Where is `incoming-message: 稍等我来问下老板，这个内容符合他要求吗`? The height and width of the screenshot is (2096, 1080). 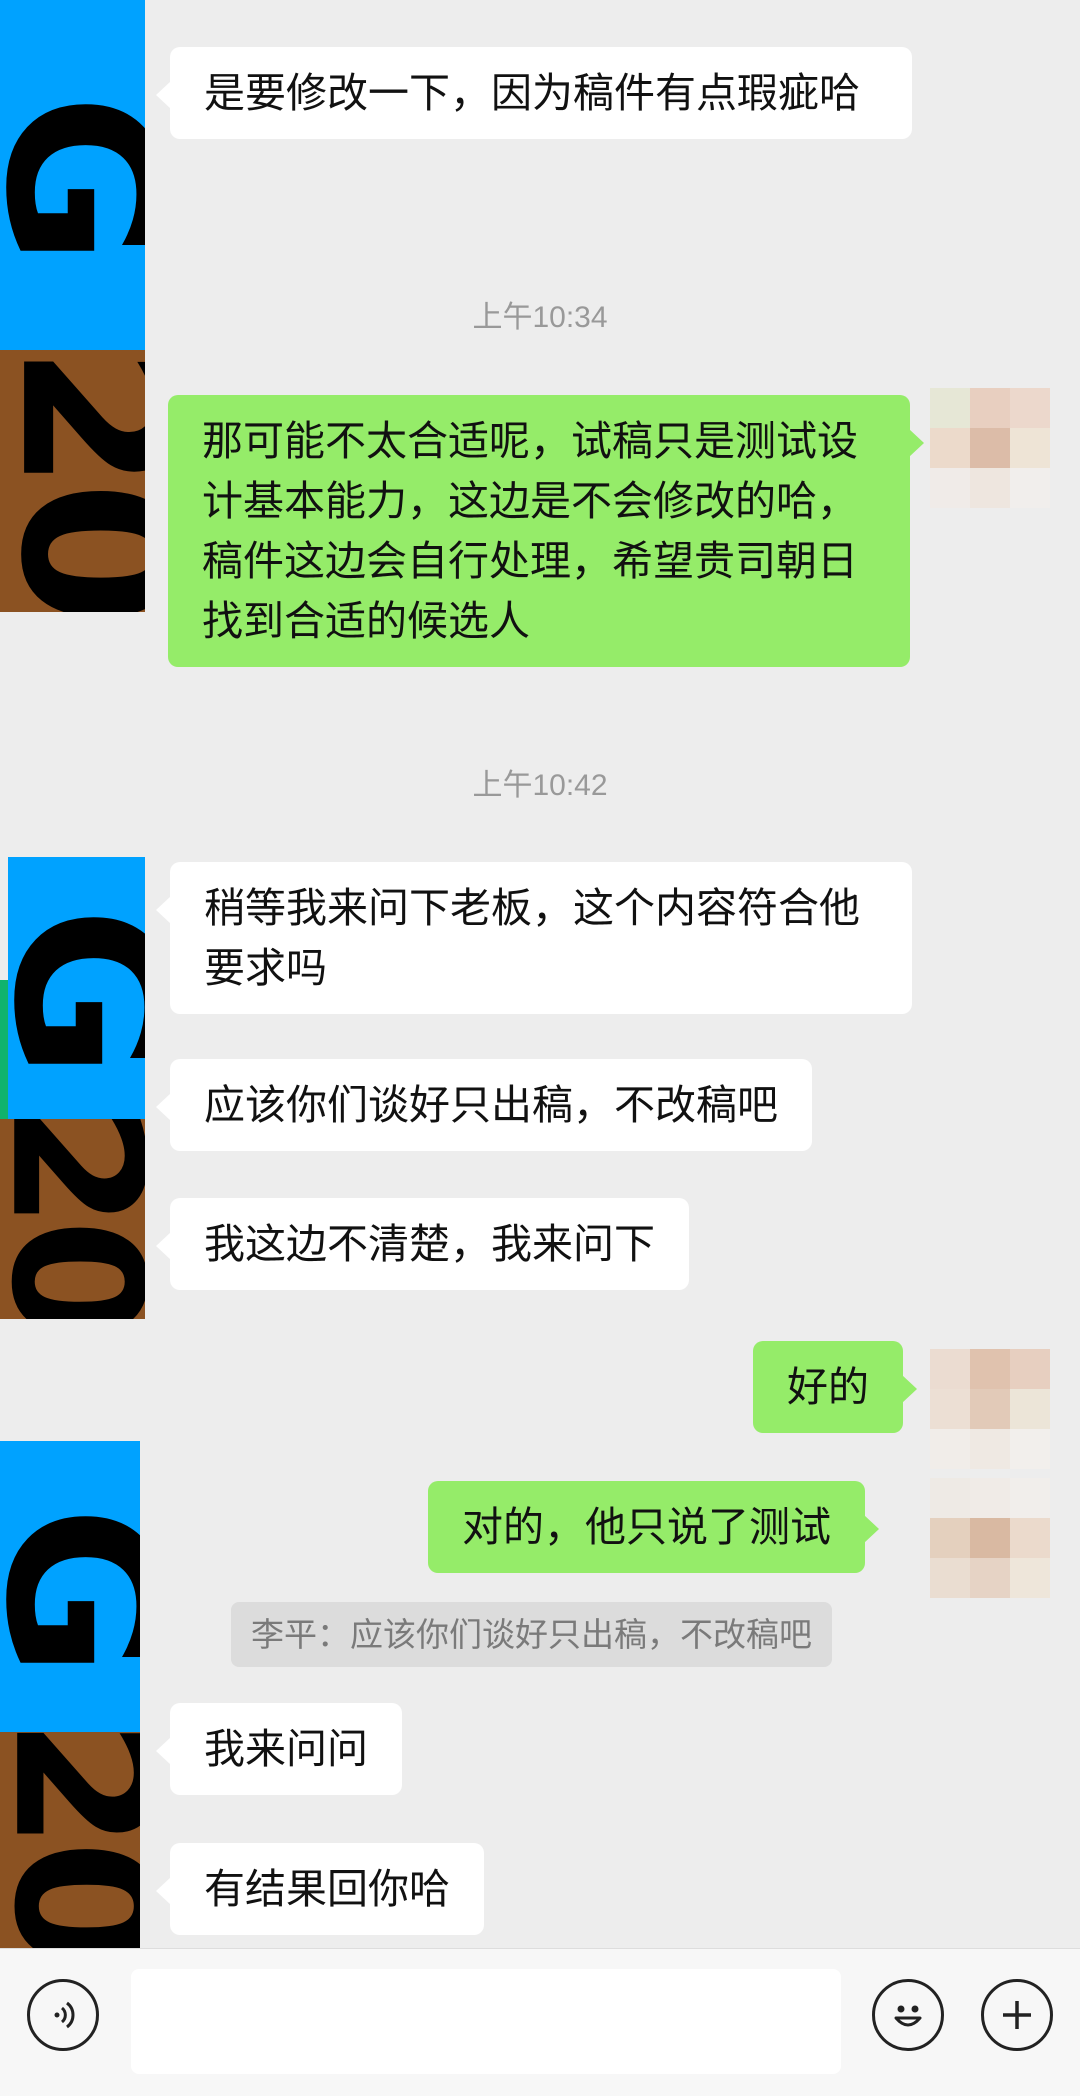 incoming-message: 稍等我来问下老板，这个内容符合他要求吗 is located at coordinates (534, 938).